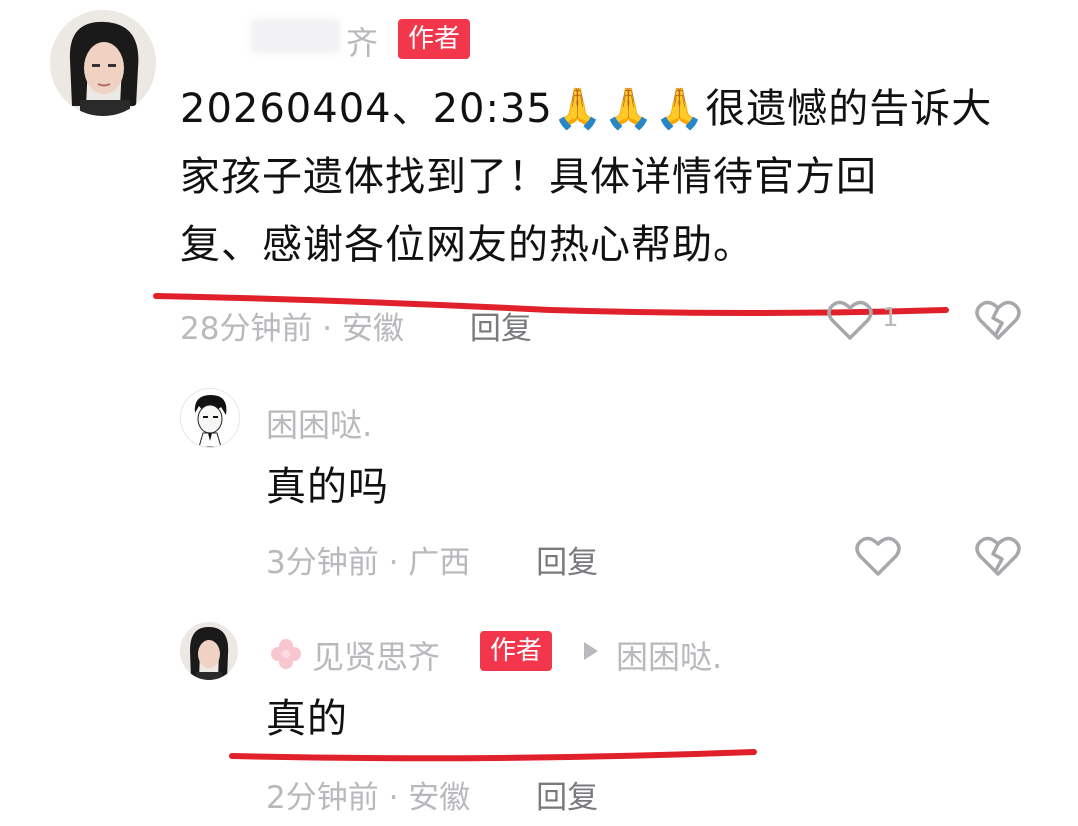  Describe the element at coordinates (327, 487) in the screenshot. I see `reply-text: 真的吗` at that location.